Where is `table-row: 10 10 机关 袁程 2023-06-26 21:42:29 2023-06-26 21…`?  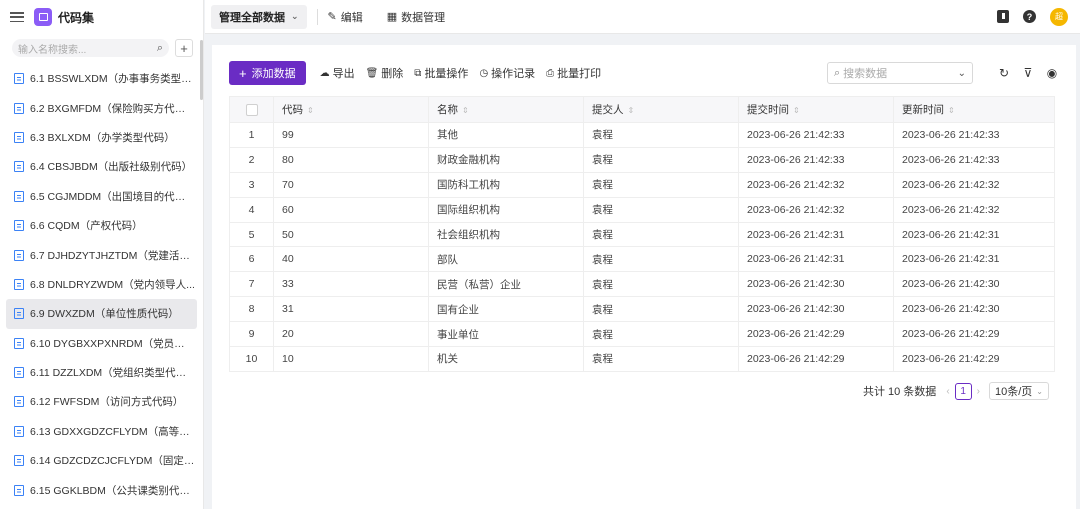 table-row: 10 10 机关 袁程 2023-06-26 21:42:29 2023-06-26 21… is located at coordinates (642, 359).